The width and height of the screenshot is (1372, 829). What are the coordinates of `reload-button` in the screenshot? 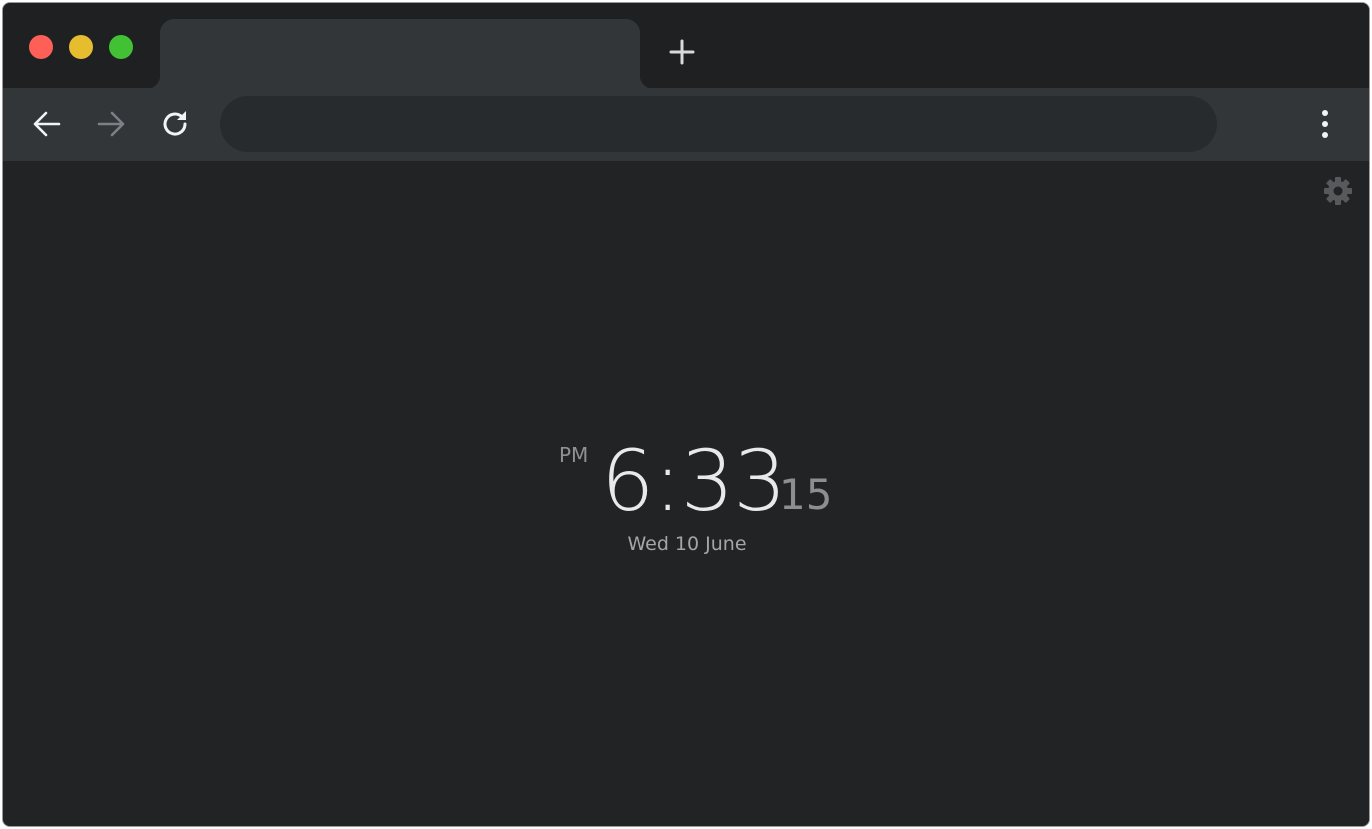 It's located at (175, 124).